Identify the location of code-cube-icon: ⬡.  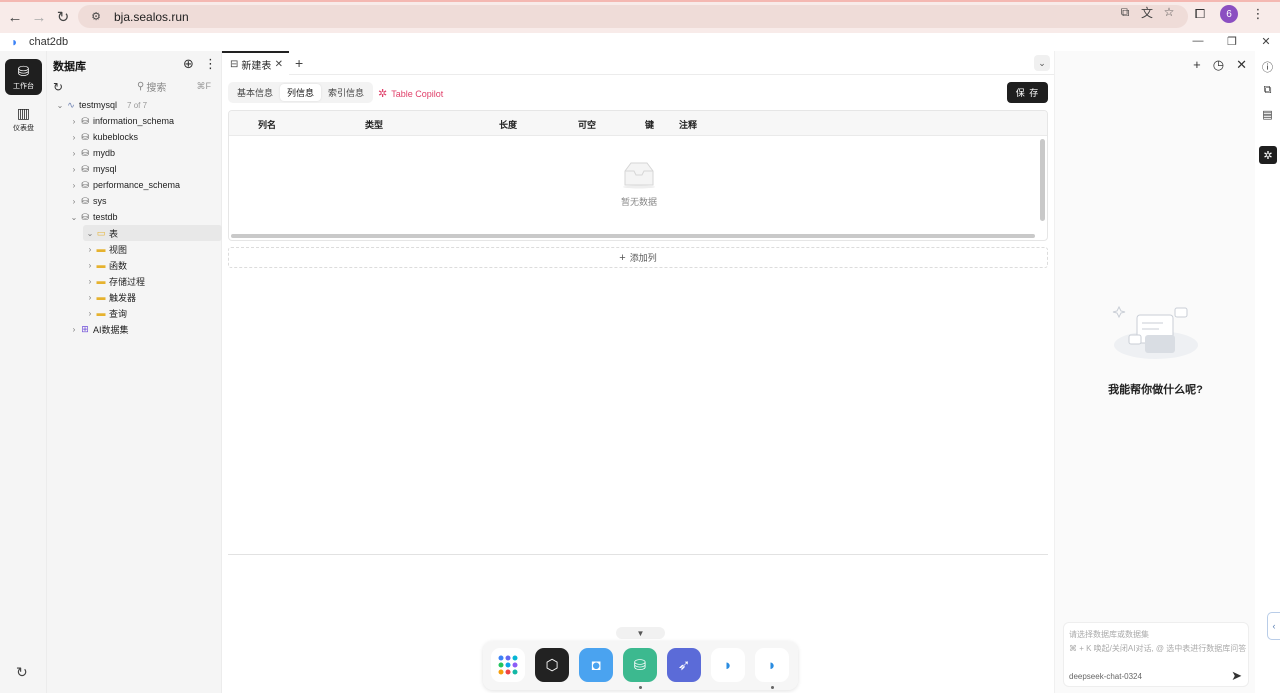
(552, 665).